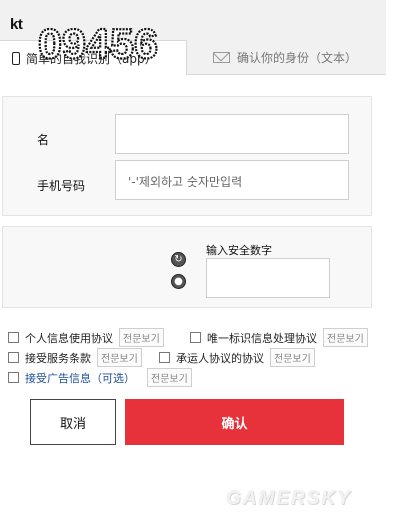  I want to click on agreement-label: 个人信息使用协议, so click(69, 338).